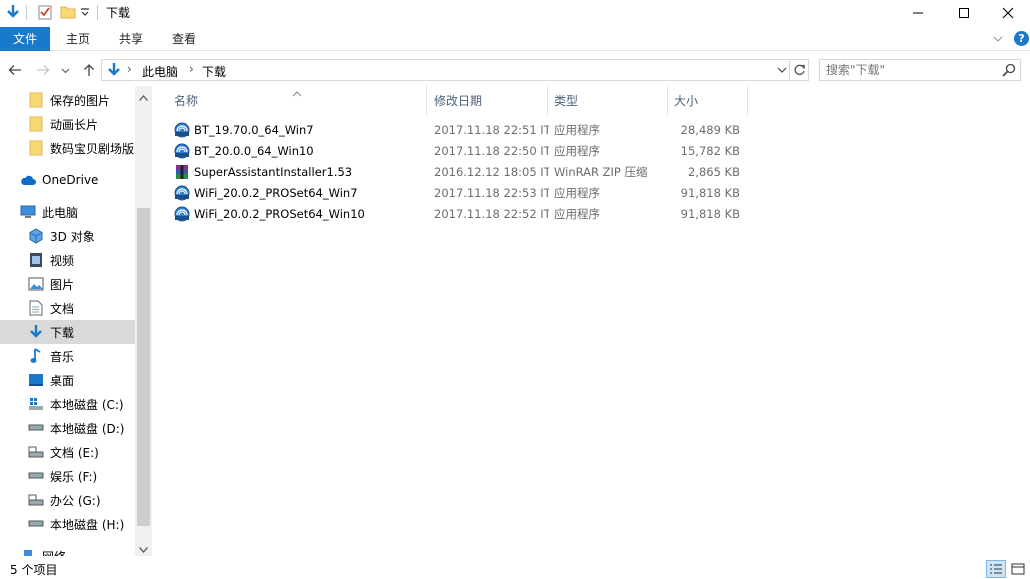  Describe the element at coordinates (36, 100) in the screenshot. I see `folder-icon` at that location.